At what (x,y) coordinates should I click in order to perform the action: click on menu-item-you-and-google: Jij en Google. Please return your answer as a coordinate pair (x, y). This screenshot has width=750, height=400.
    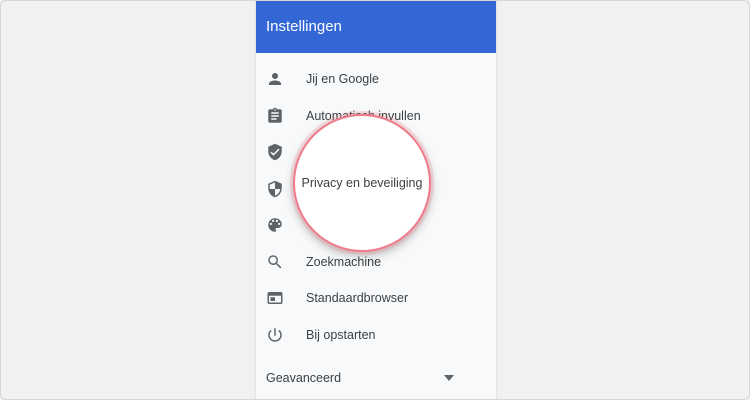
    Looking at the image, I should click on (376, 79).